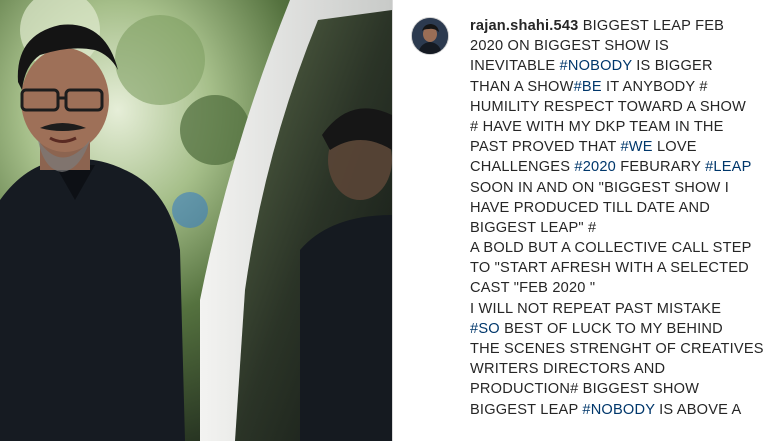 The width and height of the screenshot is (784, 441). Describe the element at coordinates (620, 288) in the screenshot. I see `caption-line: CAST "FEB 2020 "` at that location.